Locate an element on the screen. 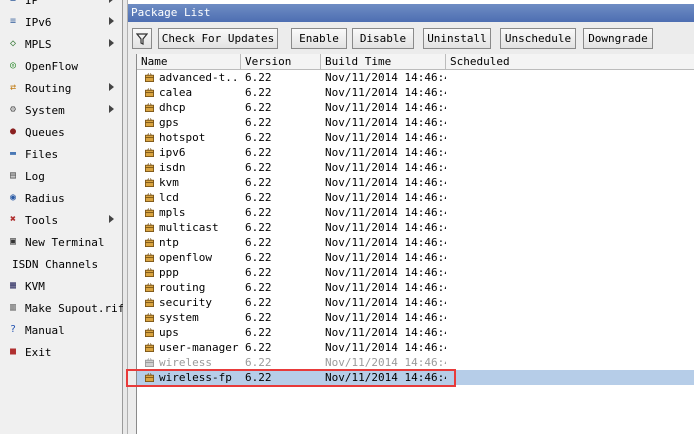  sidebar-item-kvm: ▦ KVM is located at coordinates (61, 286).